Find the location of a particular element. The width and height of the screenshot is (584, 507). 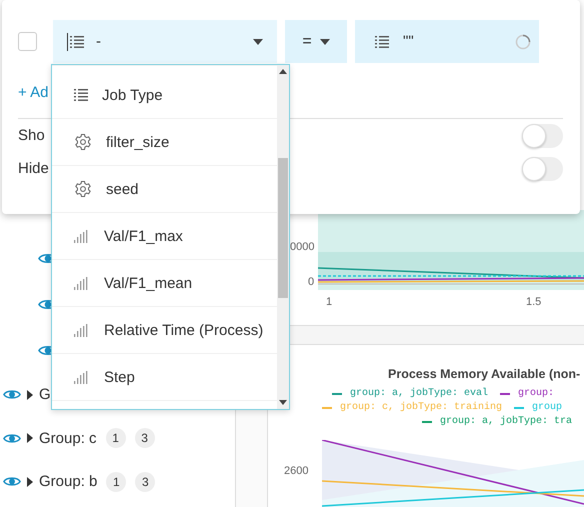

axis-label: 1 is located at coordinates (329, 302).